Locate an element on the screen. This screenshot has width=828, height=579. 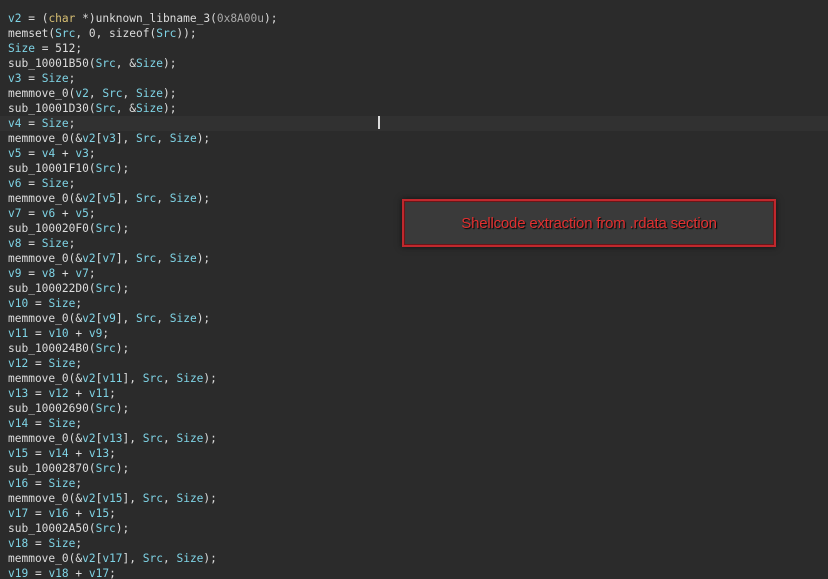
code-token: v17 is located at coordinates (99, 573).